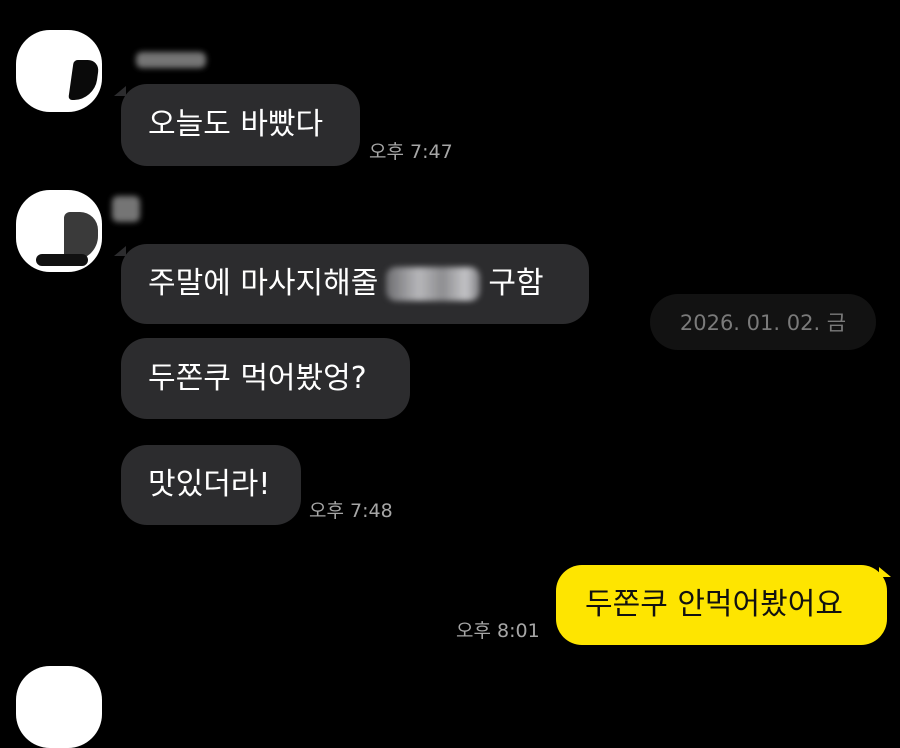  I want to click on message-timestamp: 오후 8:01, so click(498, 631).